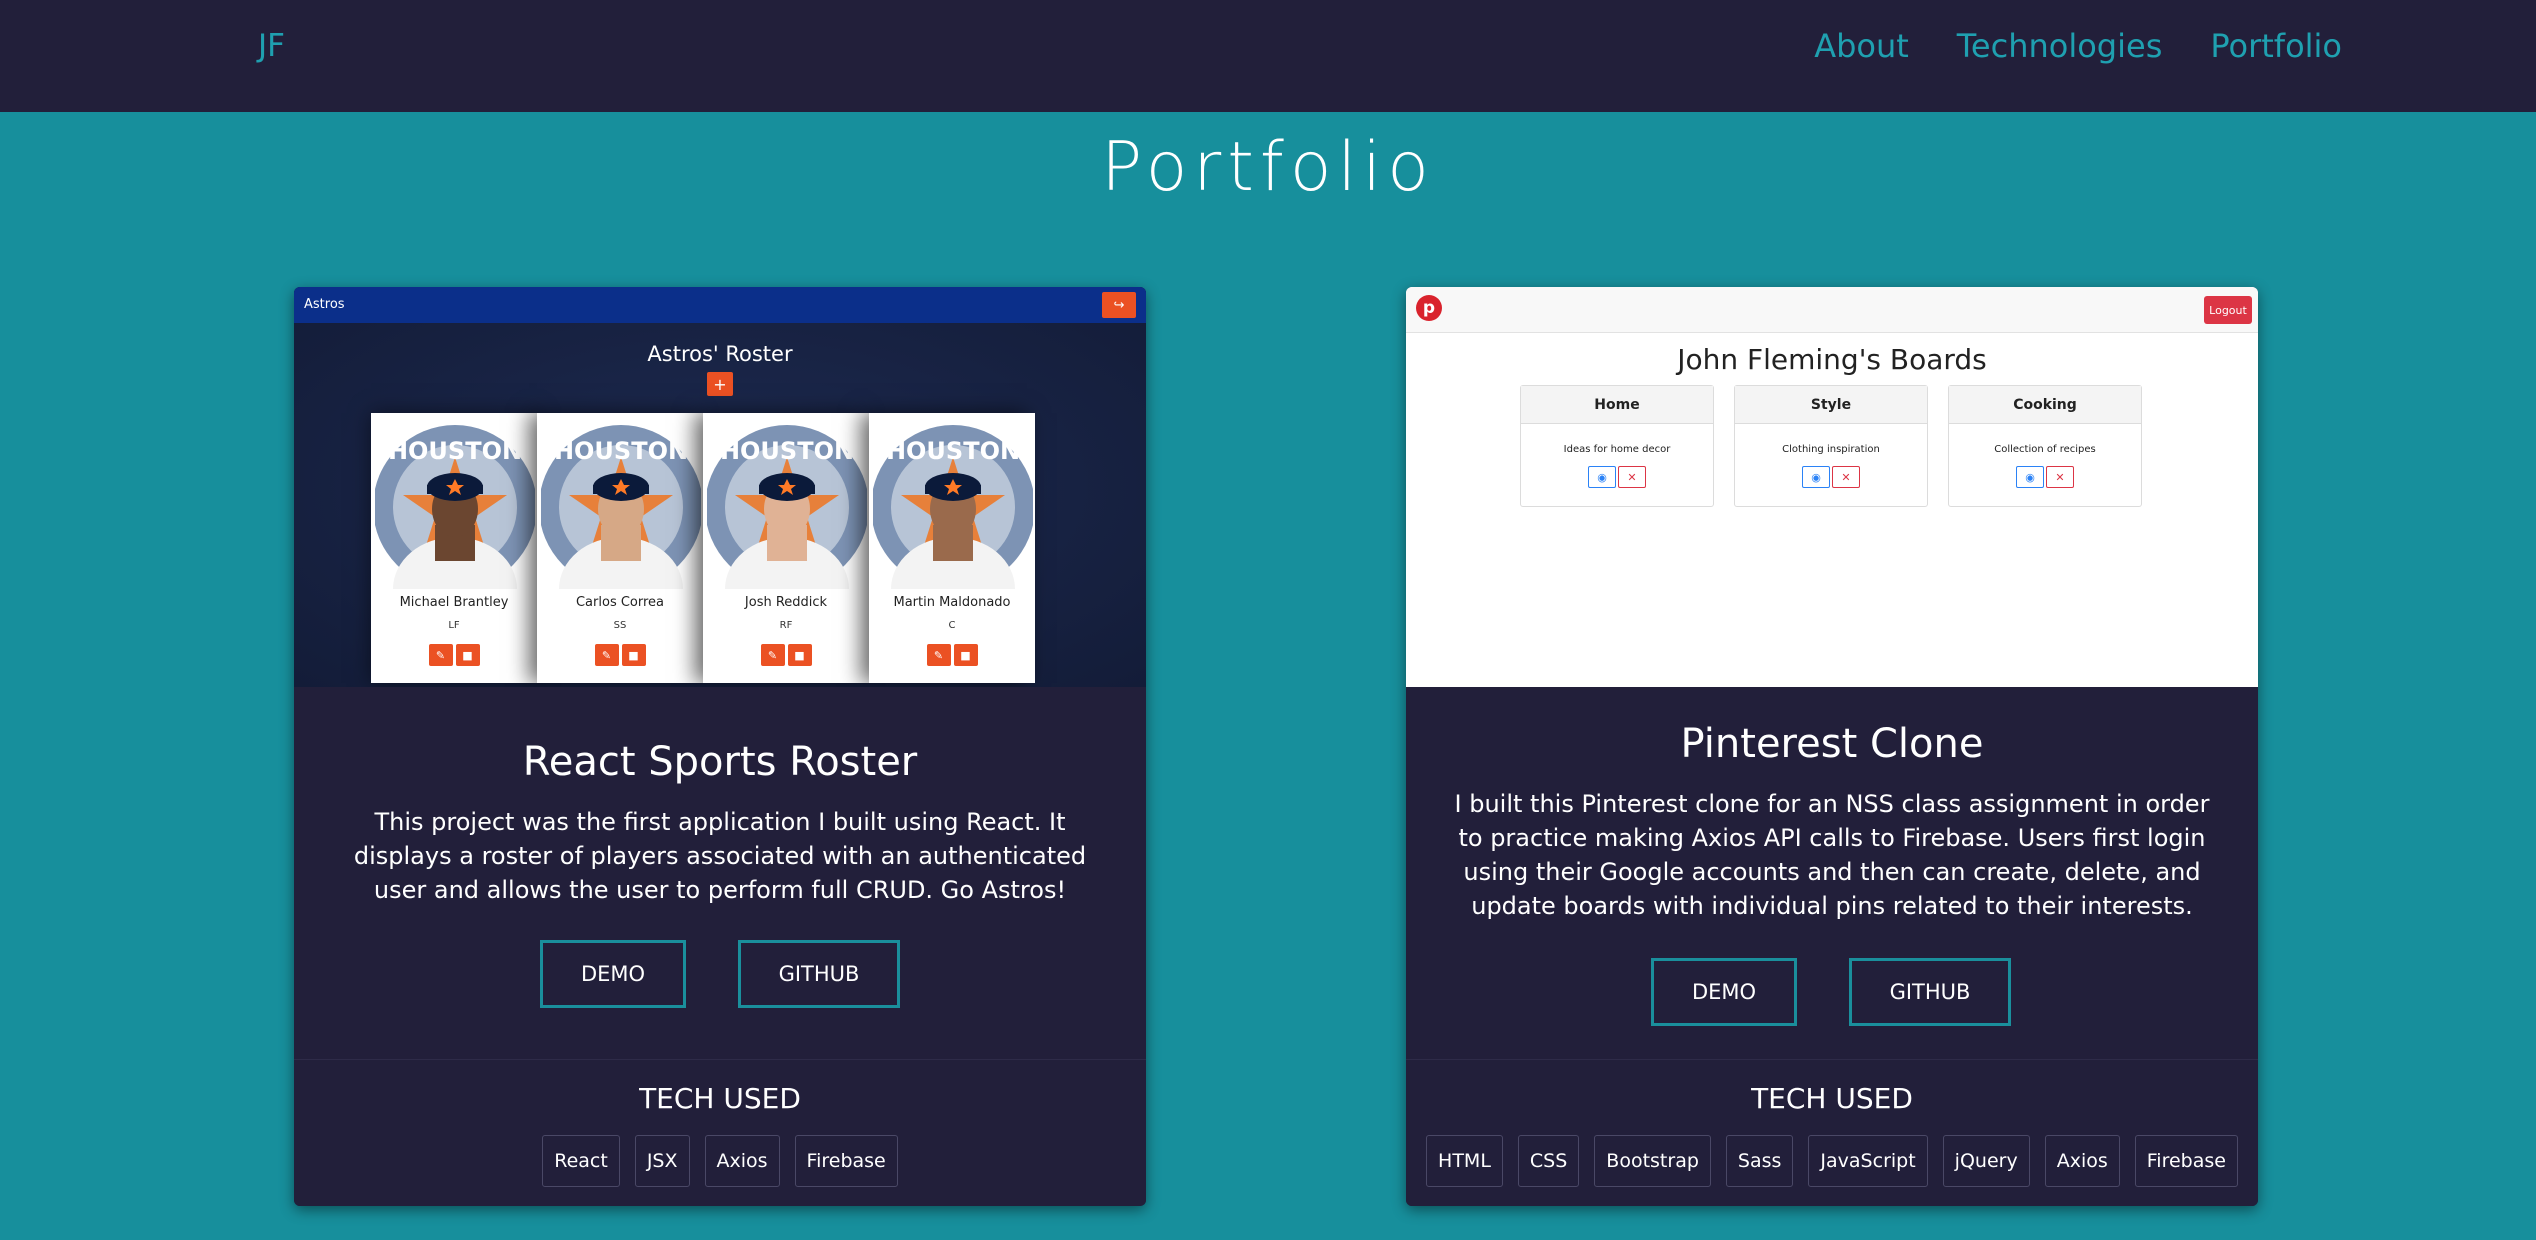 Image resolution: width=2536 pixels, height=1240 pixels. Describe the element at coordinates (720, 305) in the screenshot. I see `astros-navbar: Astros ↪` at that location.